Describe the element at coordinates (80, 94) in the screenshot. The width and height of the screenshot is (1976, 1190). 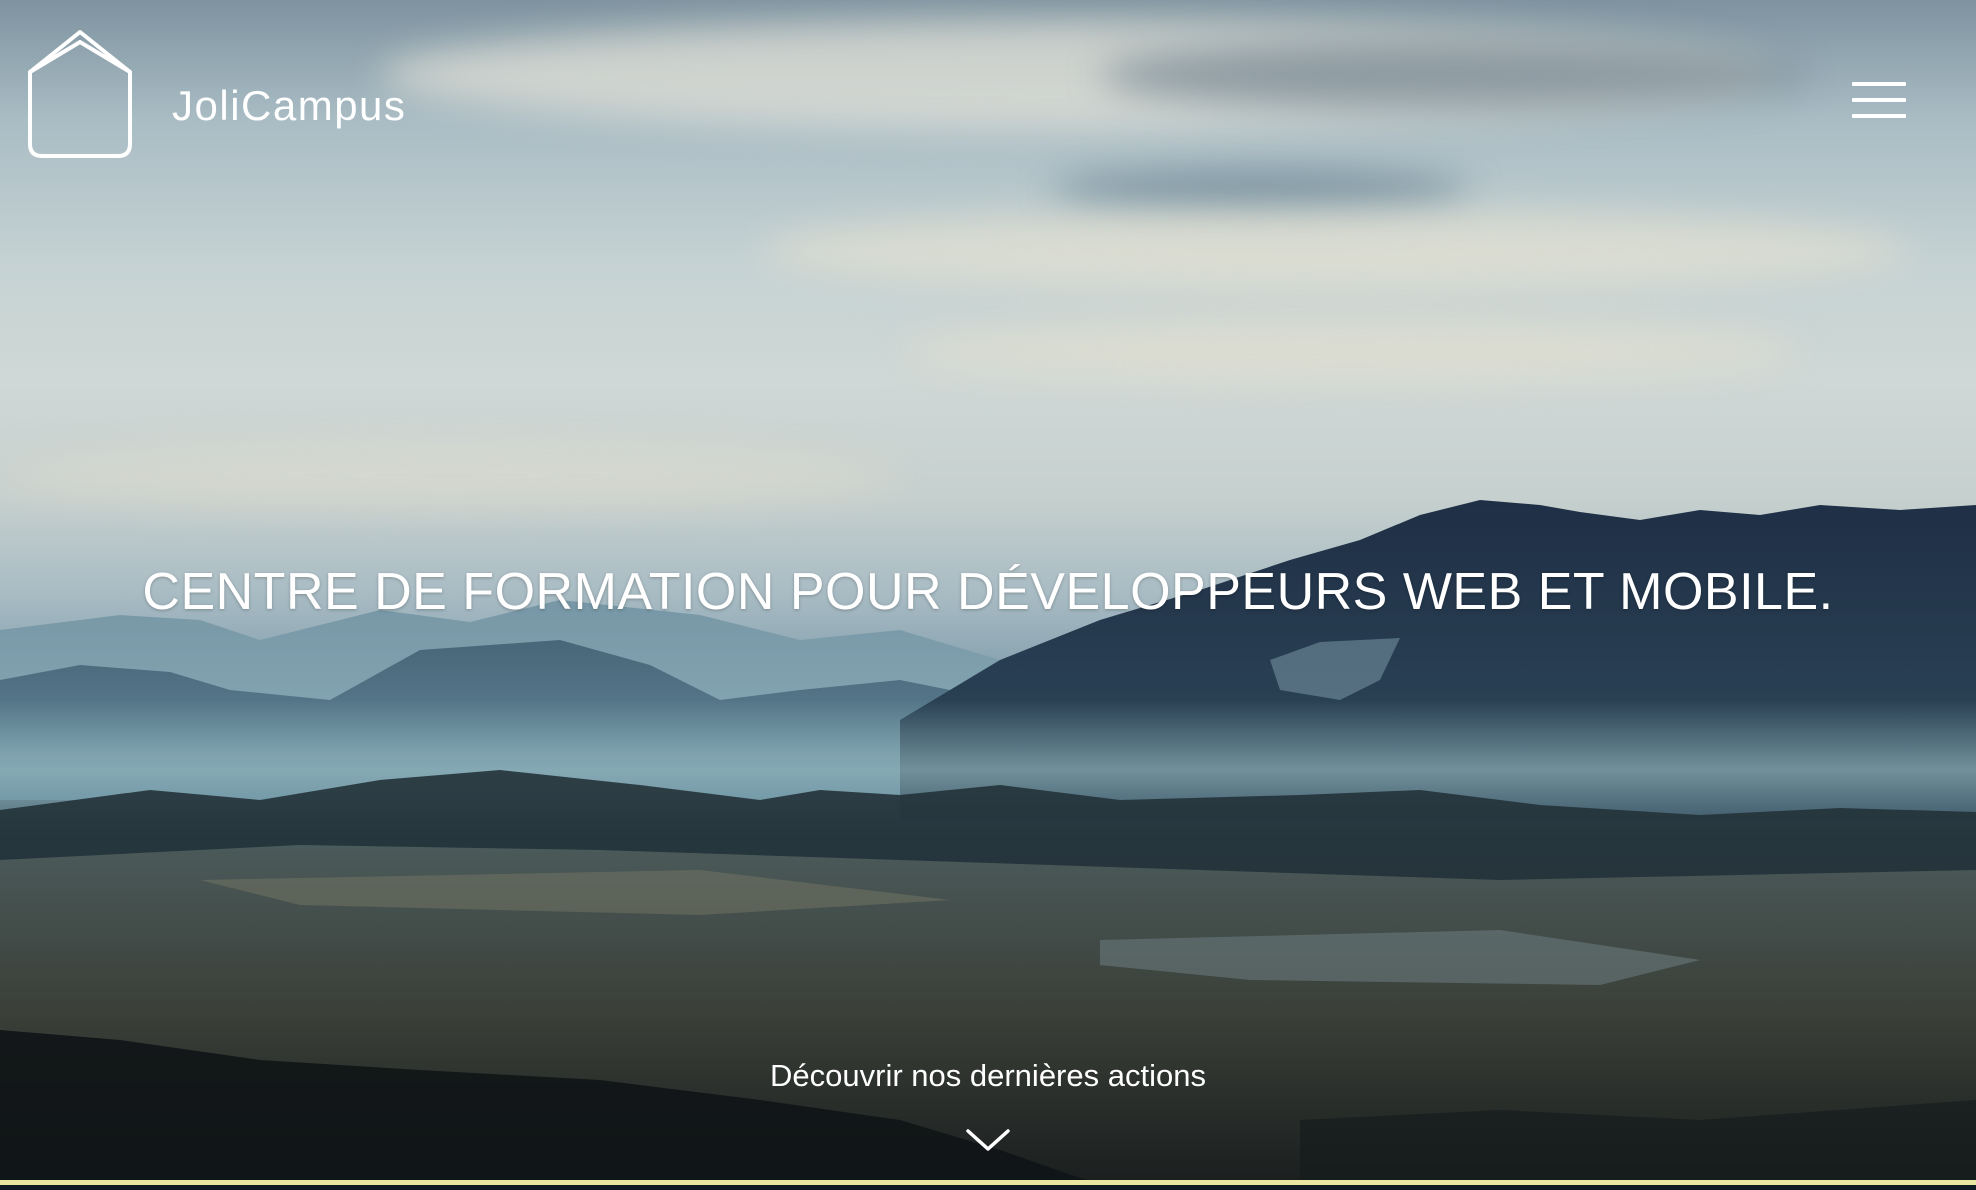
I see `house-outline-icon` at that location.